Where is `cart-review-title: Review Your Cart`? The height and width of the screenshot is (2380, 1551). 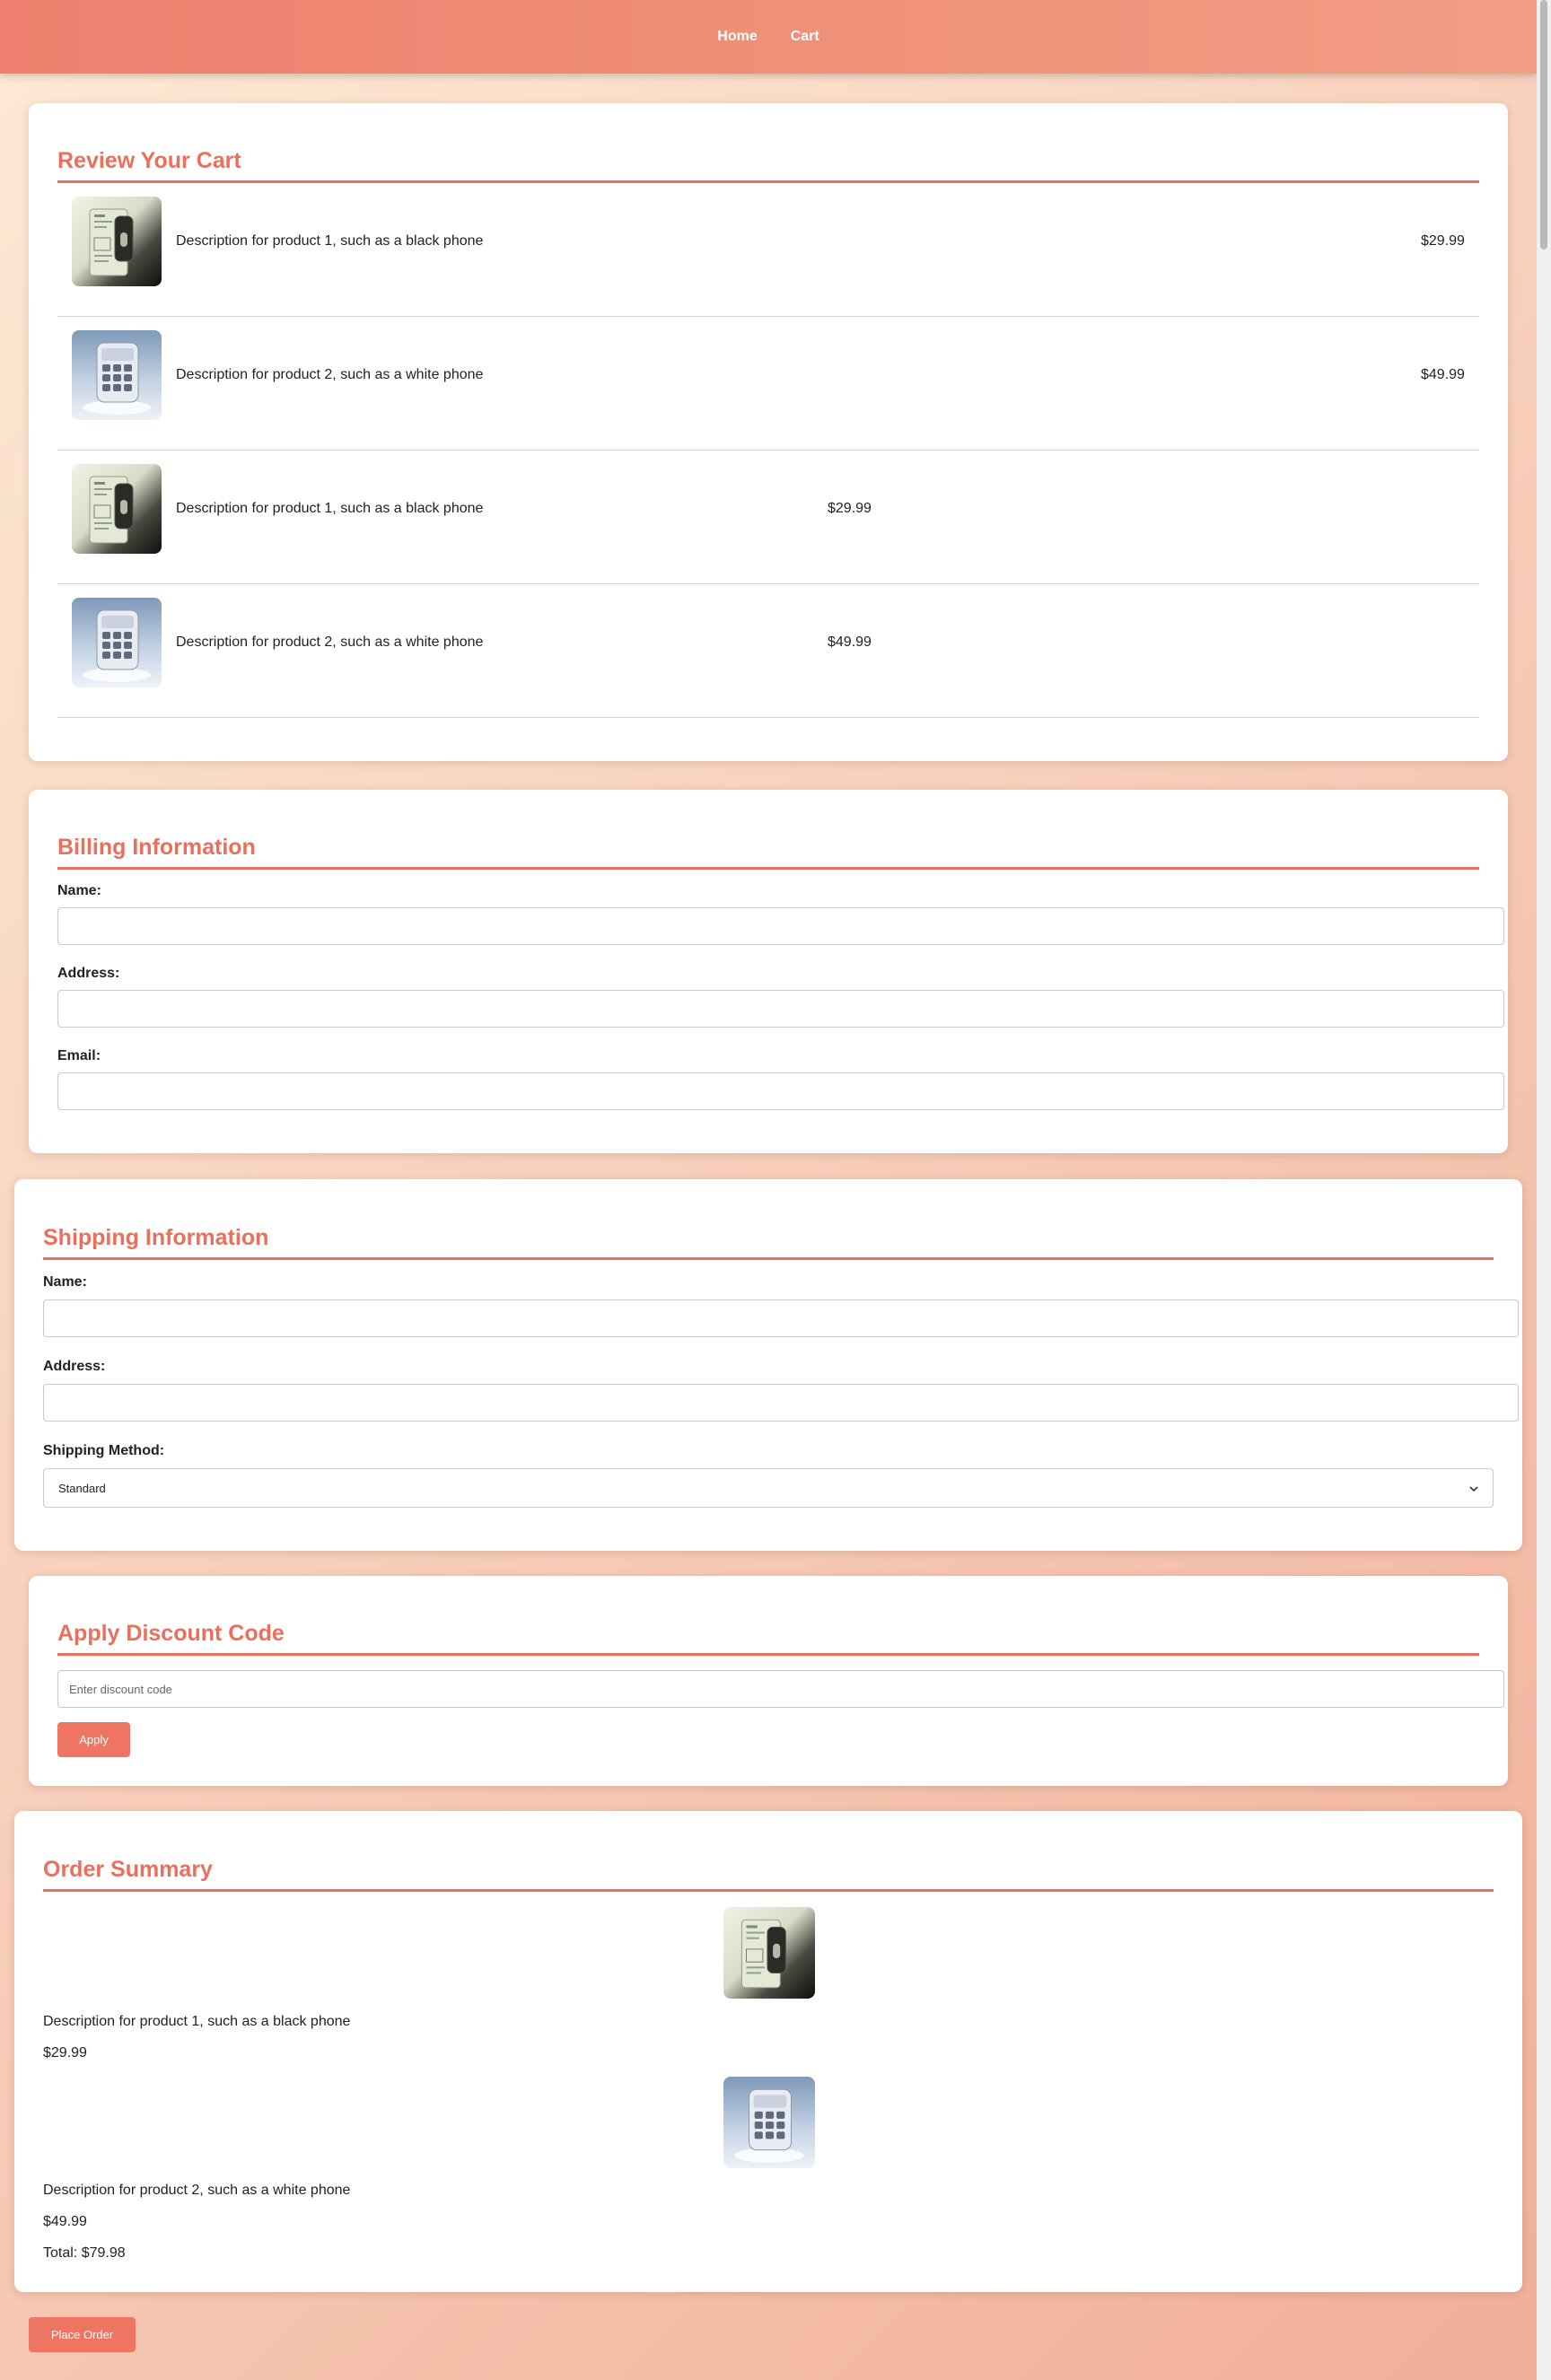 cart-review-title: Review Your Cart is located at coordinates (149, 161).